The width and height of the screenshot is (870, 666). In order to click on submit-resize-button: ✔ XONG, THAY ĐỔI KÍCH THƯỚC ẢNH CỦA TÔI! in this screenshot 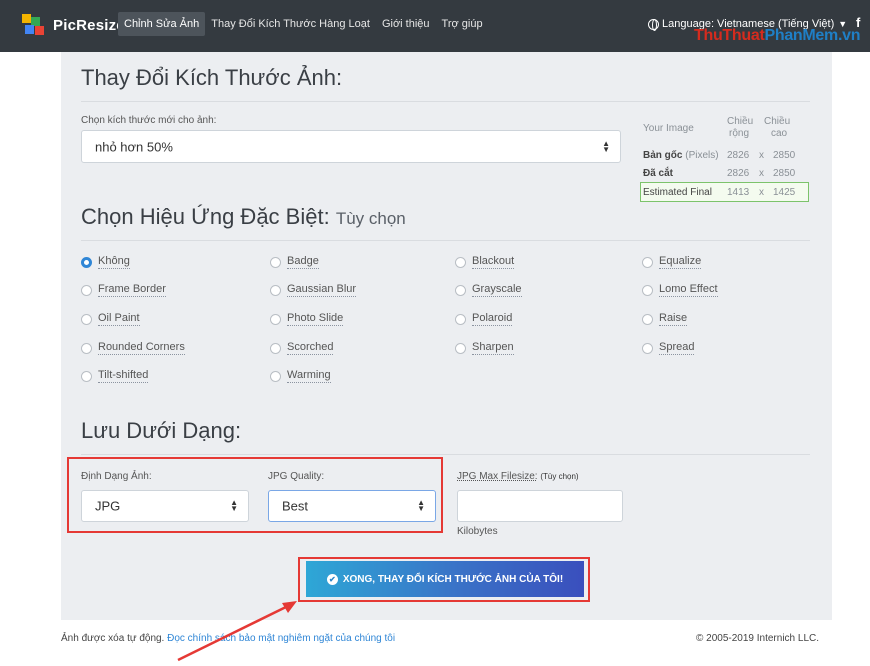, I will do `click(445, 579)`.